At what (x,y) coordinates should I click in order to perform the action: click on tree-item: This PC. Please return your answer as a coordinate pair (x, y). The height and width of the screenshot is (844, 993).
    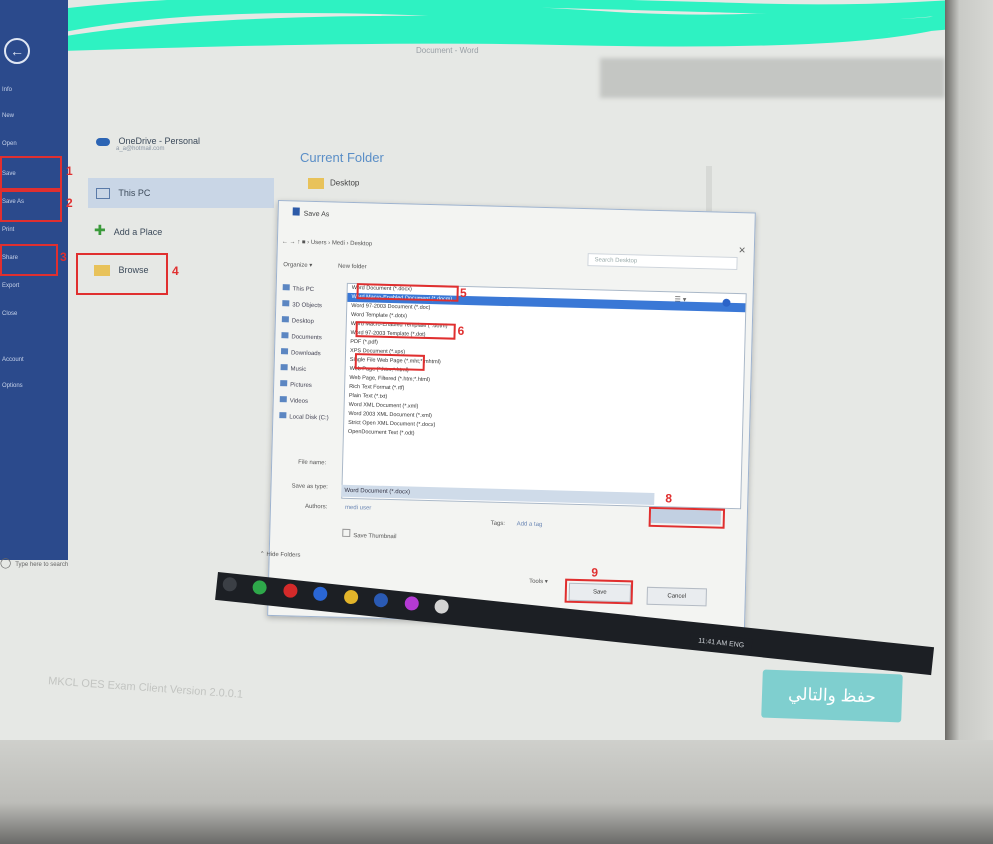
    Looking at the image, I should click on (313, 290).